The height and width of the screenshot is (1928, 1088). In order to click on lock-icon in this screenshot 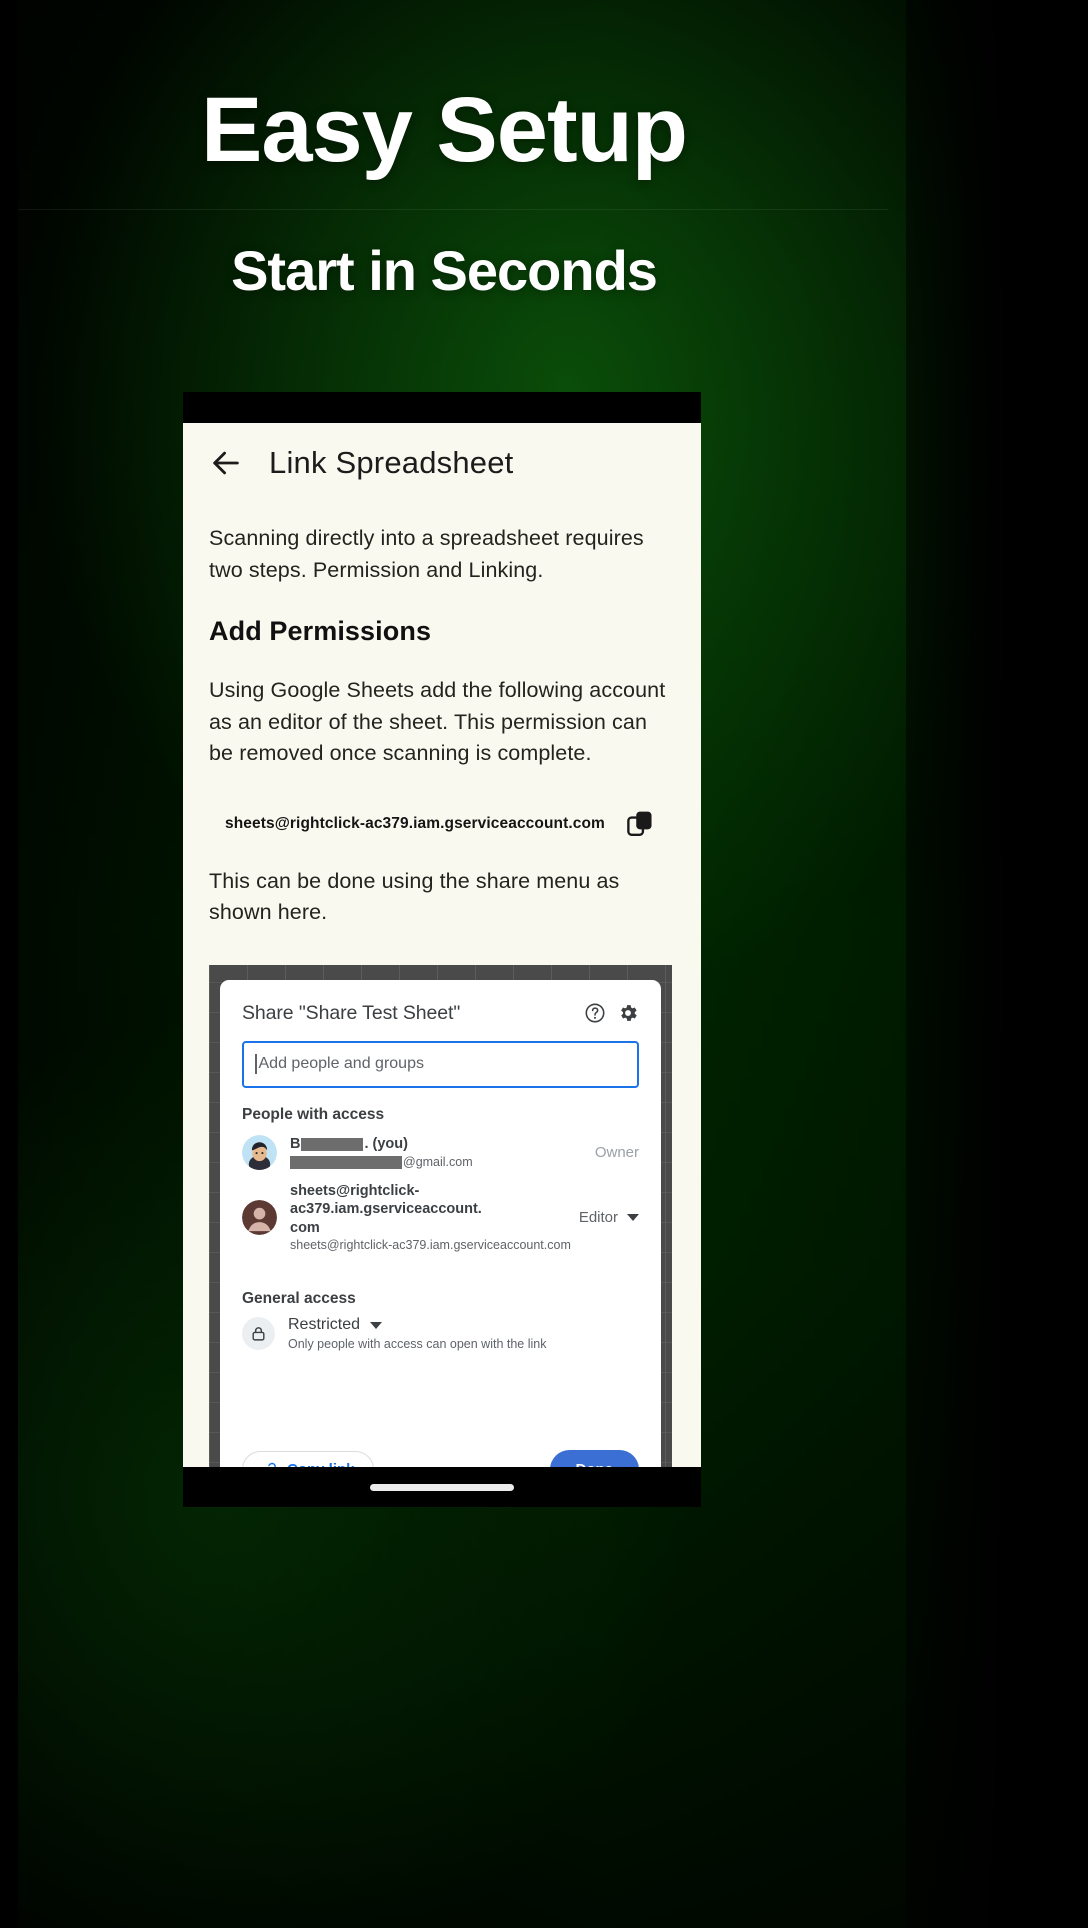, I will do `click(258, 1334)`.